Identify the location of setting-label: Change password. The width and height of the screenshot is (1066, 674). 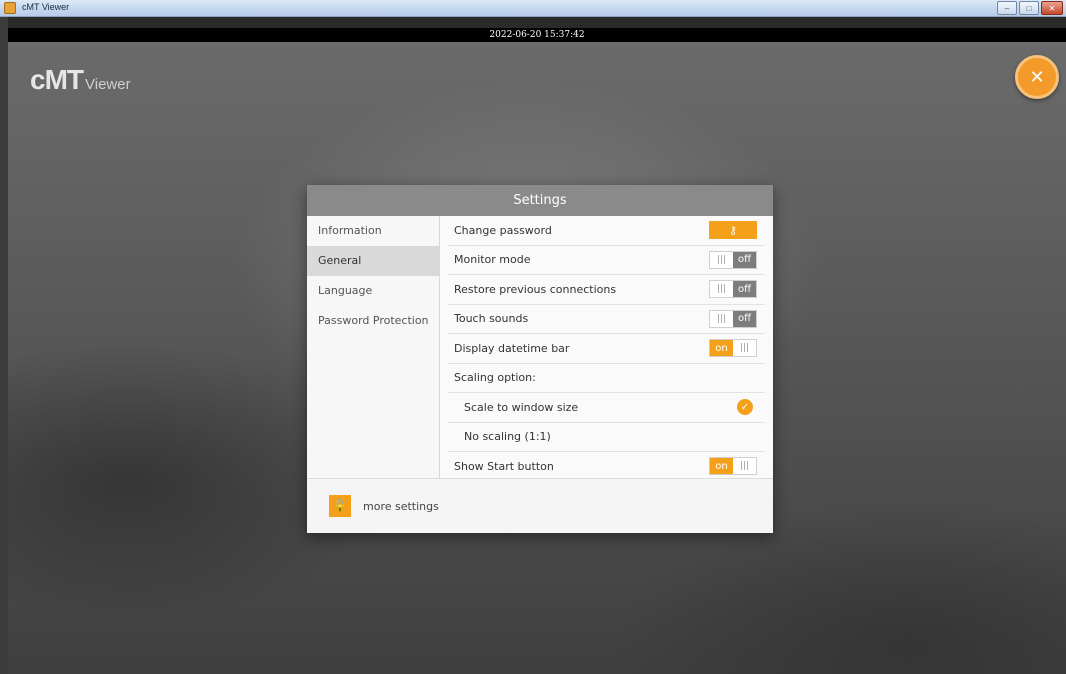
(503, 230).